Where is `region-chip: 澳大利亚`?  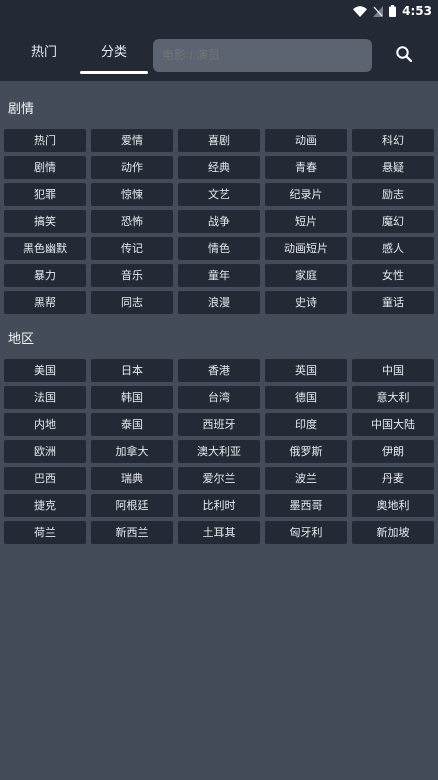
region-chip: 澳大利亚 is located at coordinates (219, 451).